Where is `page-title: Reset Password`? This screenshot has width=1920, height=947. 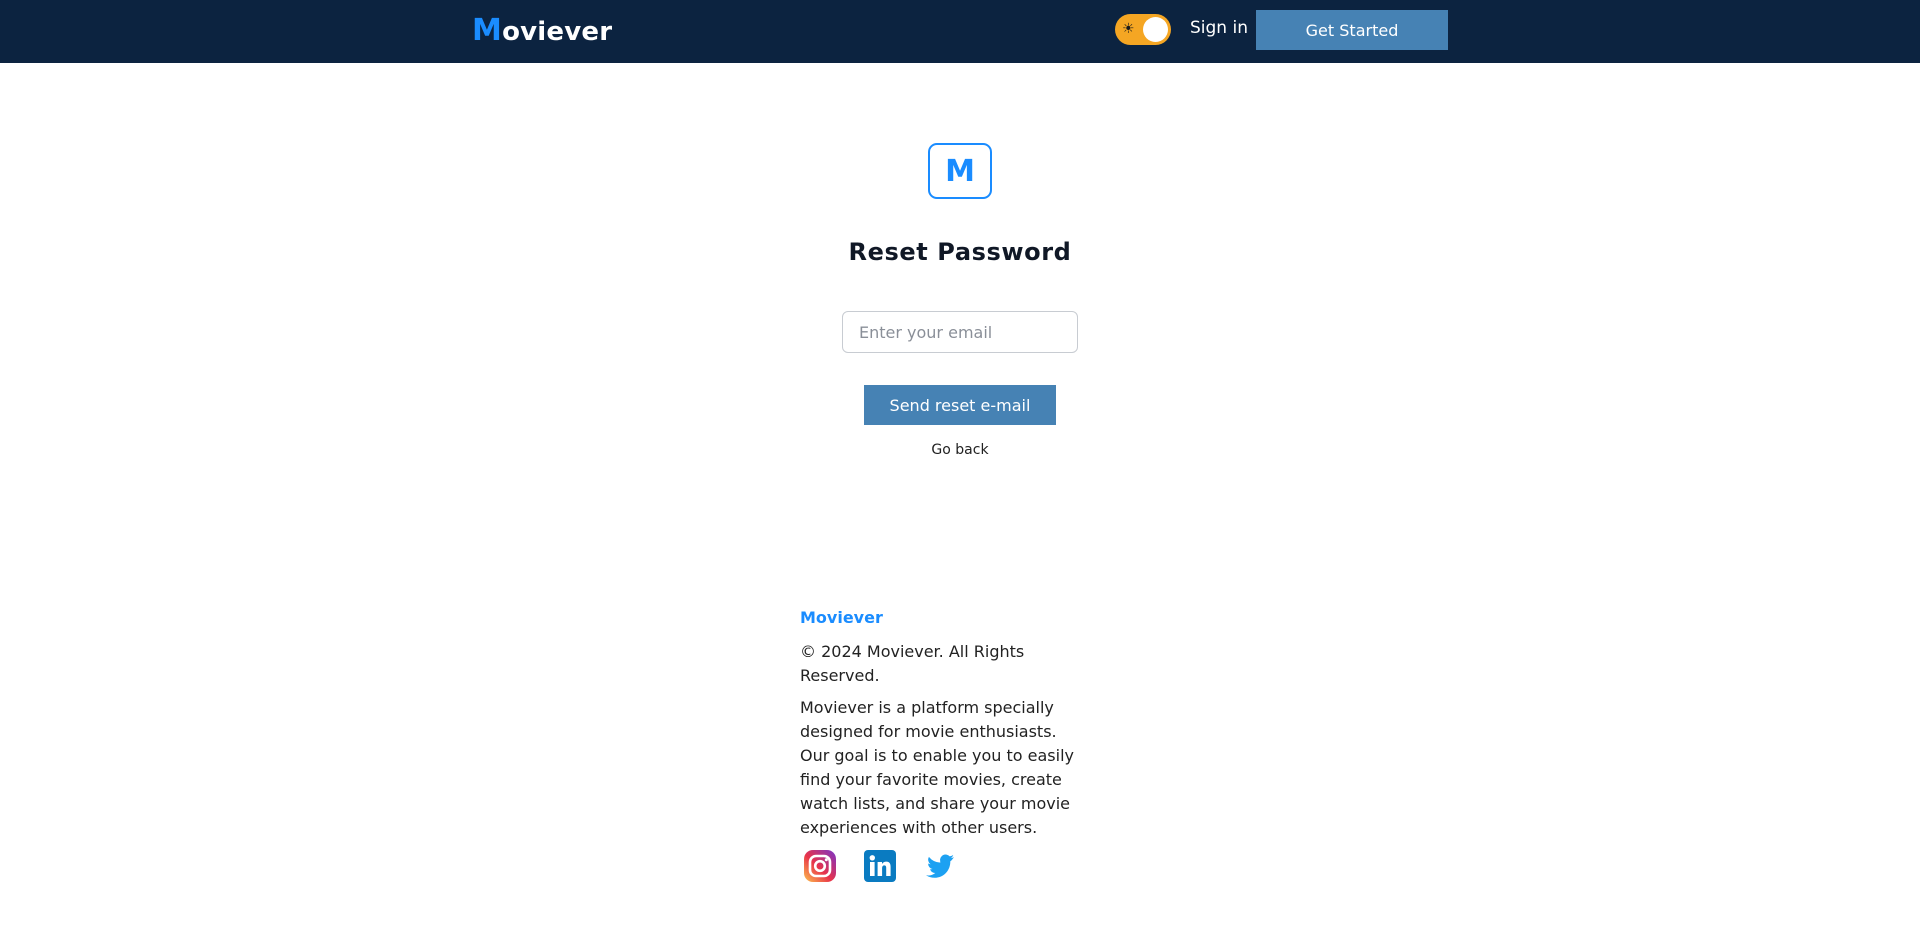
page-title: Reset Password is located at coordinates (960, 252).